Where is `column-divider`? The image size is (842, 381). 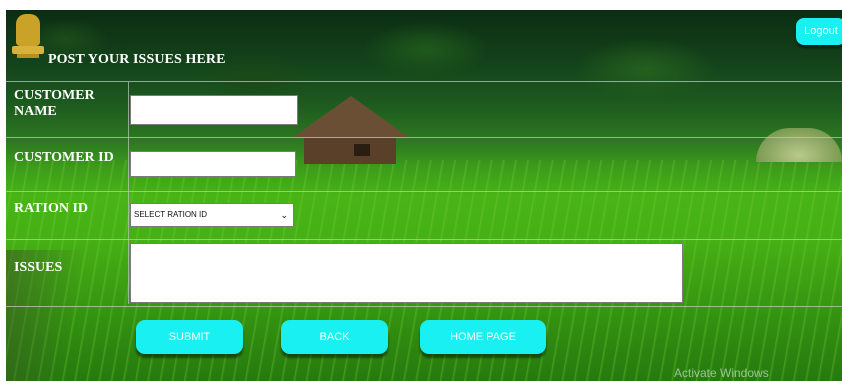
column-divider is located at coordinates (128, 193).